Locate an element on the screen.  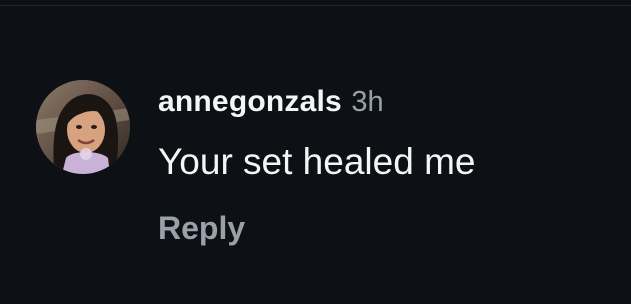
divider is located at coordinates (315, 5).